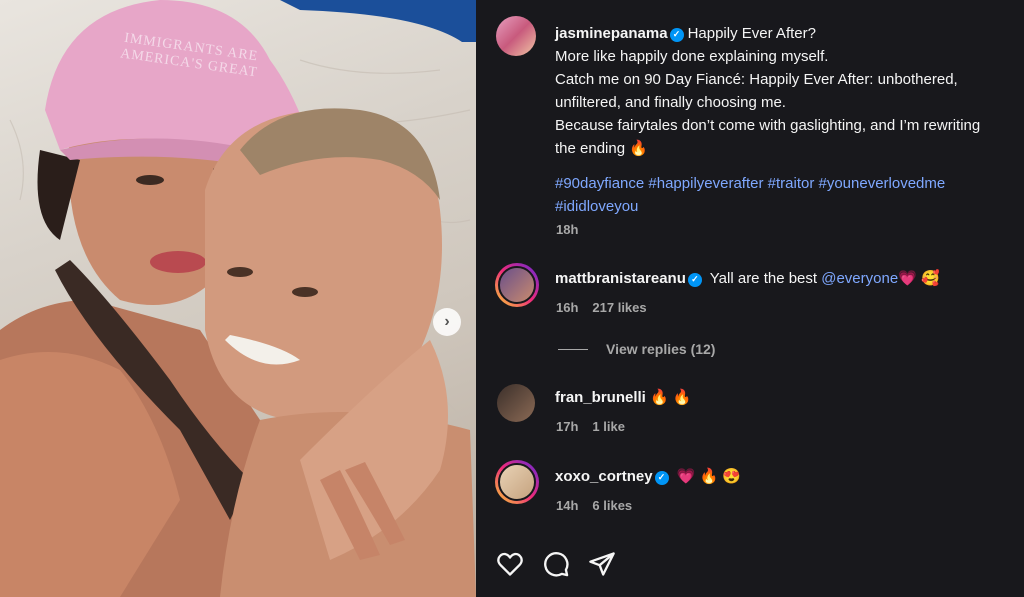  Describe the element at coordinates (859, 278) in the screenshot. I see `comment-mention: @everyone` at that location.